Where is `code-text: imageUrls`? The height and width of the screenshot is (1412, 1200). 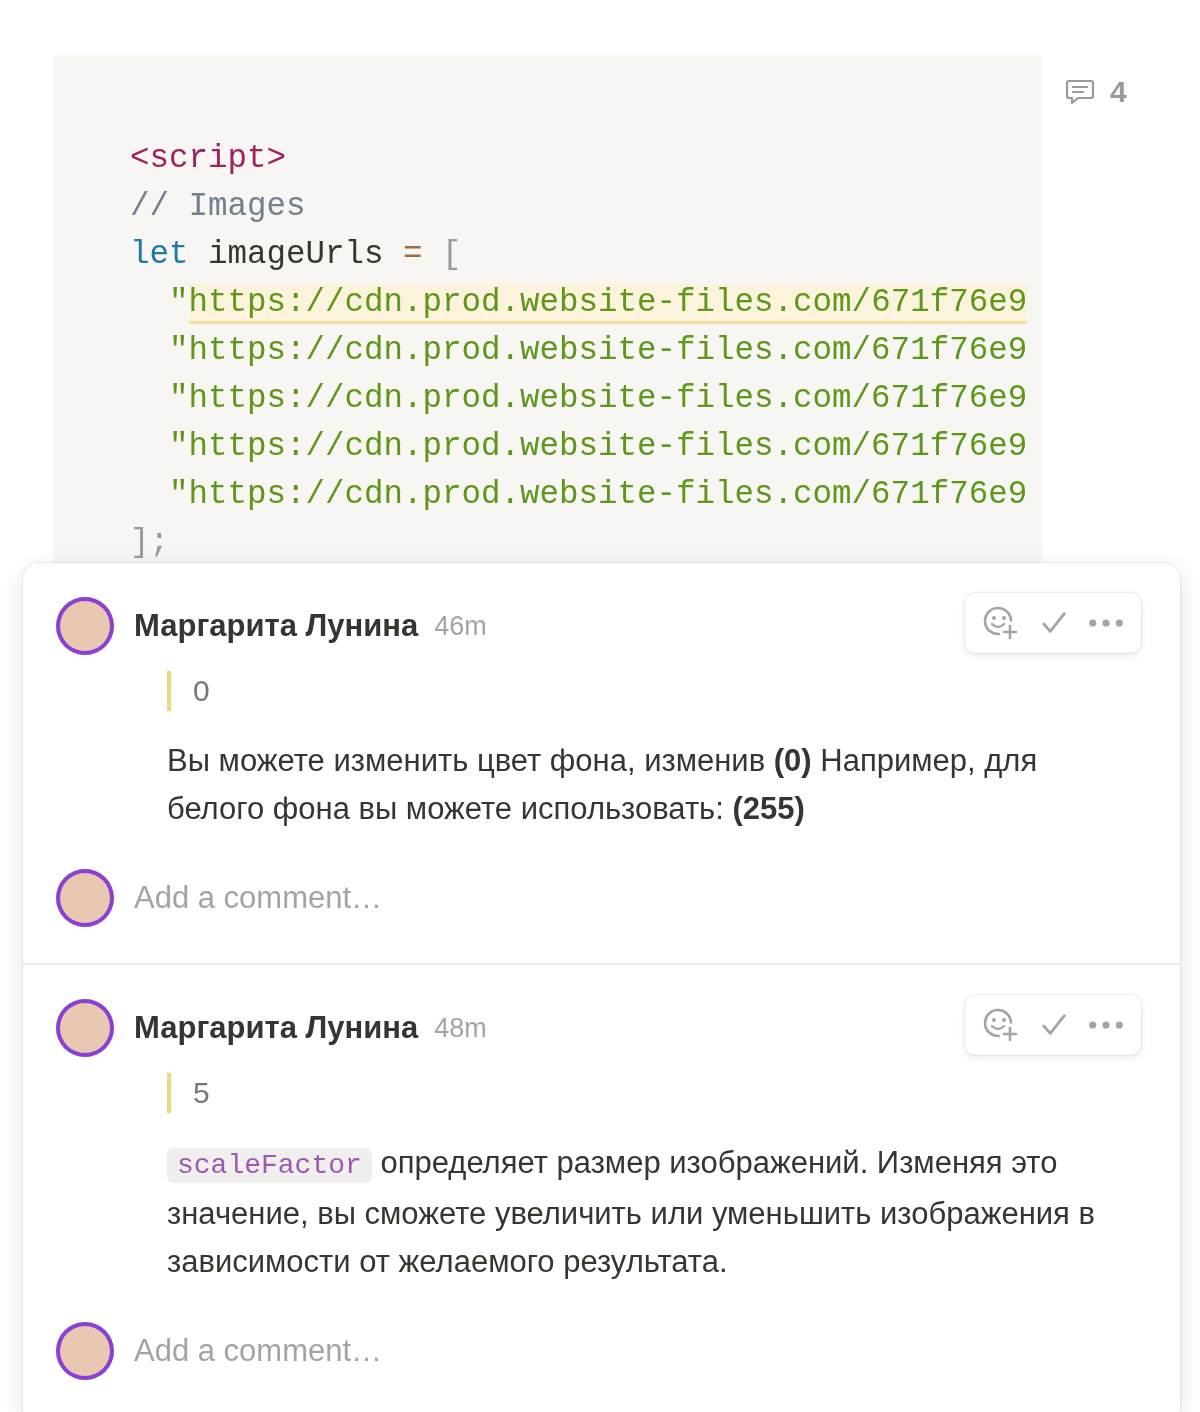
code-text: imageUrls is located at coordinates (296, 254).